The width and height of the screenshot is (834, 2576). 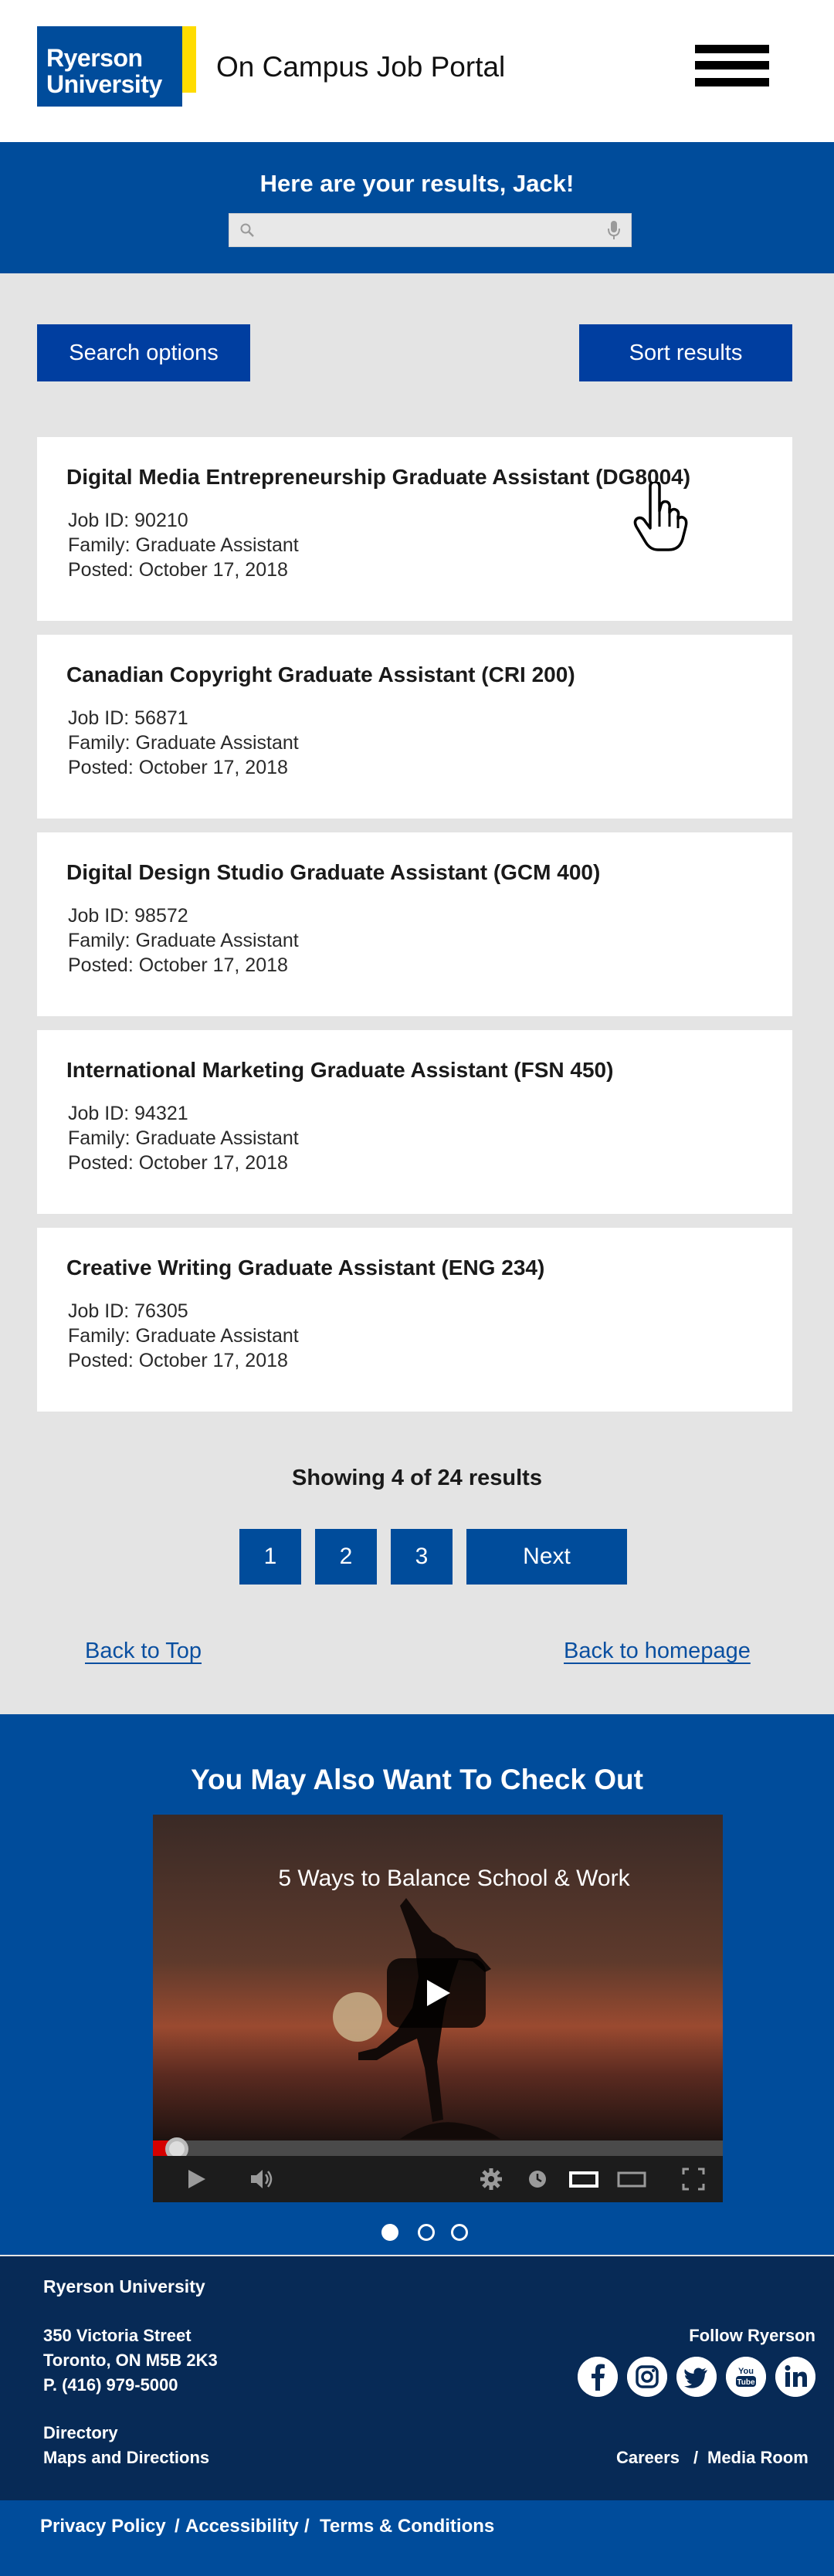 What do you see at coordinates (126, 2458) in the screenshot?
I see `footer-maps-link: Maps and Directions` at bounding box center [126, 2458].